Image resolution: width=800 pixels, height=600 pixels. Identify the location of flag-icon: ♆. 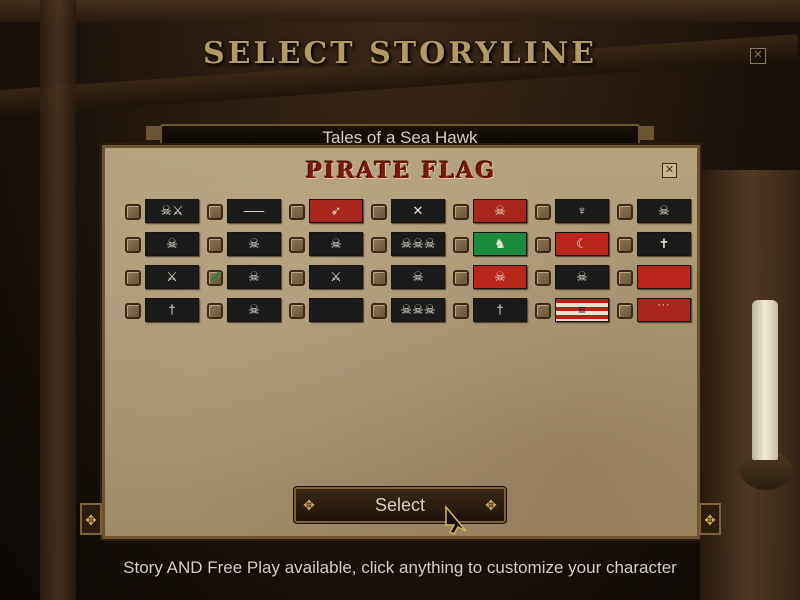
(582, 211).